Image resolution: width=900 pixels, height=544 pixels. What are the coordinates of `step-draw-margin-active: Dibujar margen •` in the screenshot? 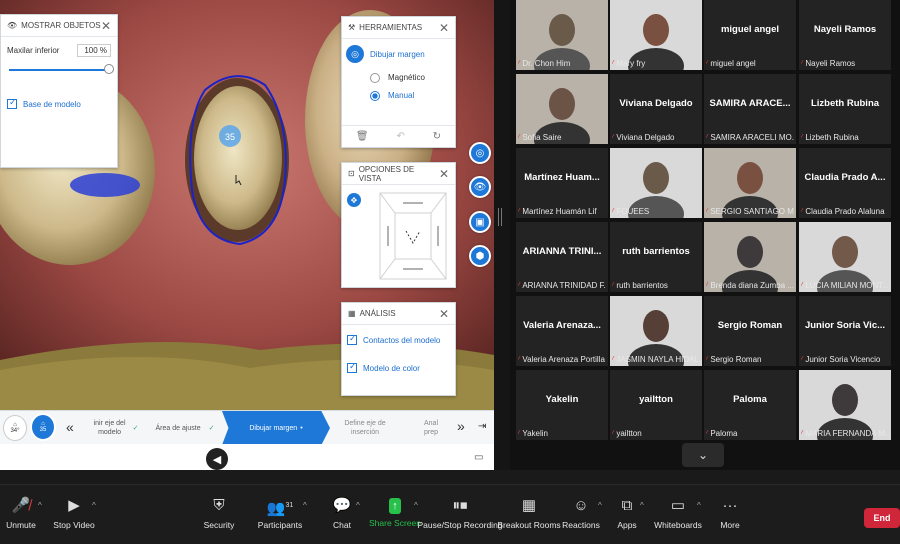 It's located at (276, 428).